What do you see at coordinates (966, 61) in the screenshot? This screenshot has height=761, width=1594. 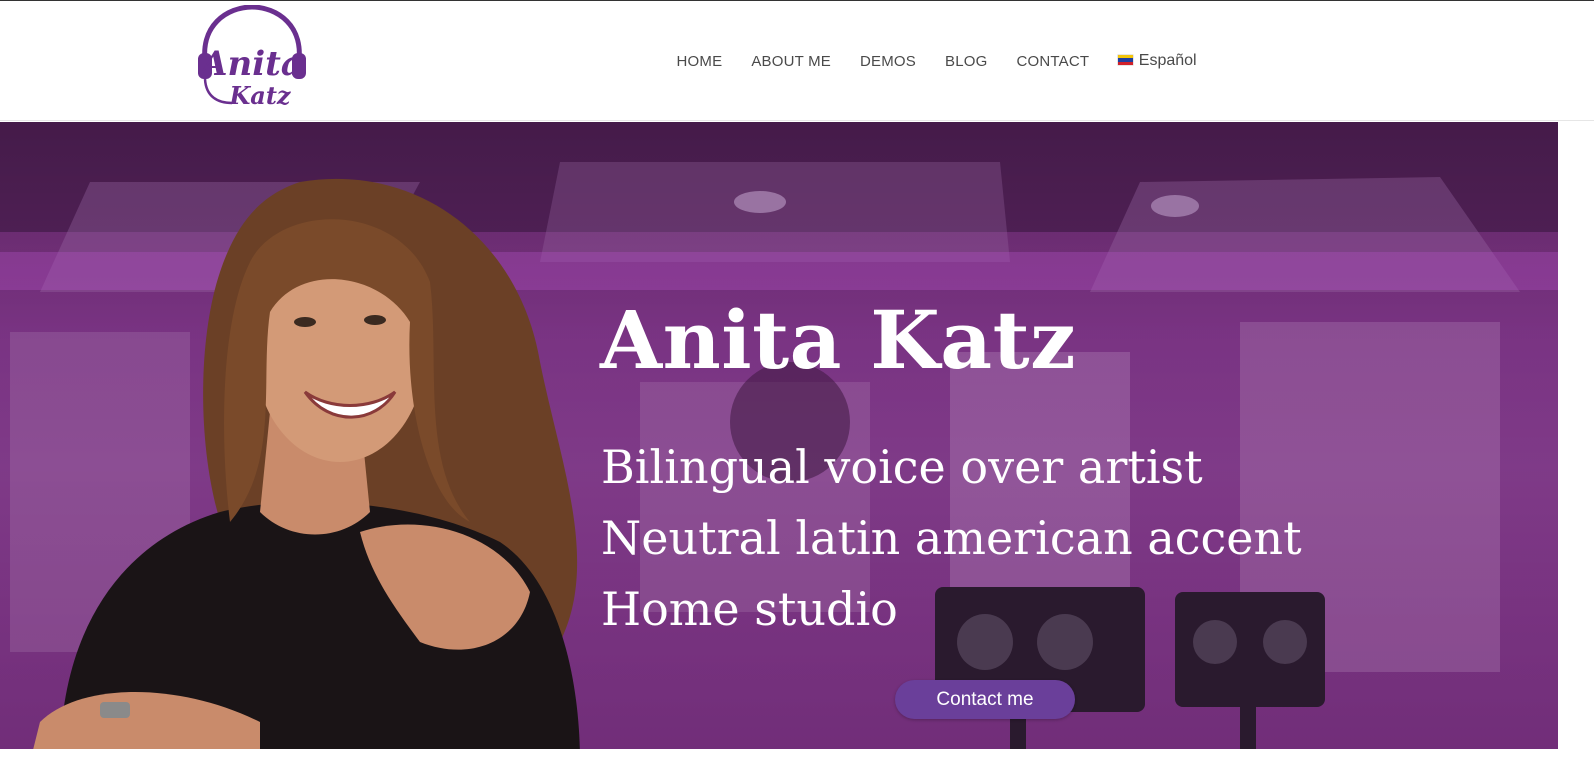 I see `nav-blog: BLOG` at bounding box center [966, 61].